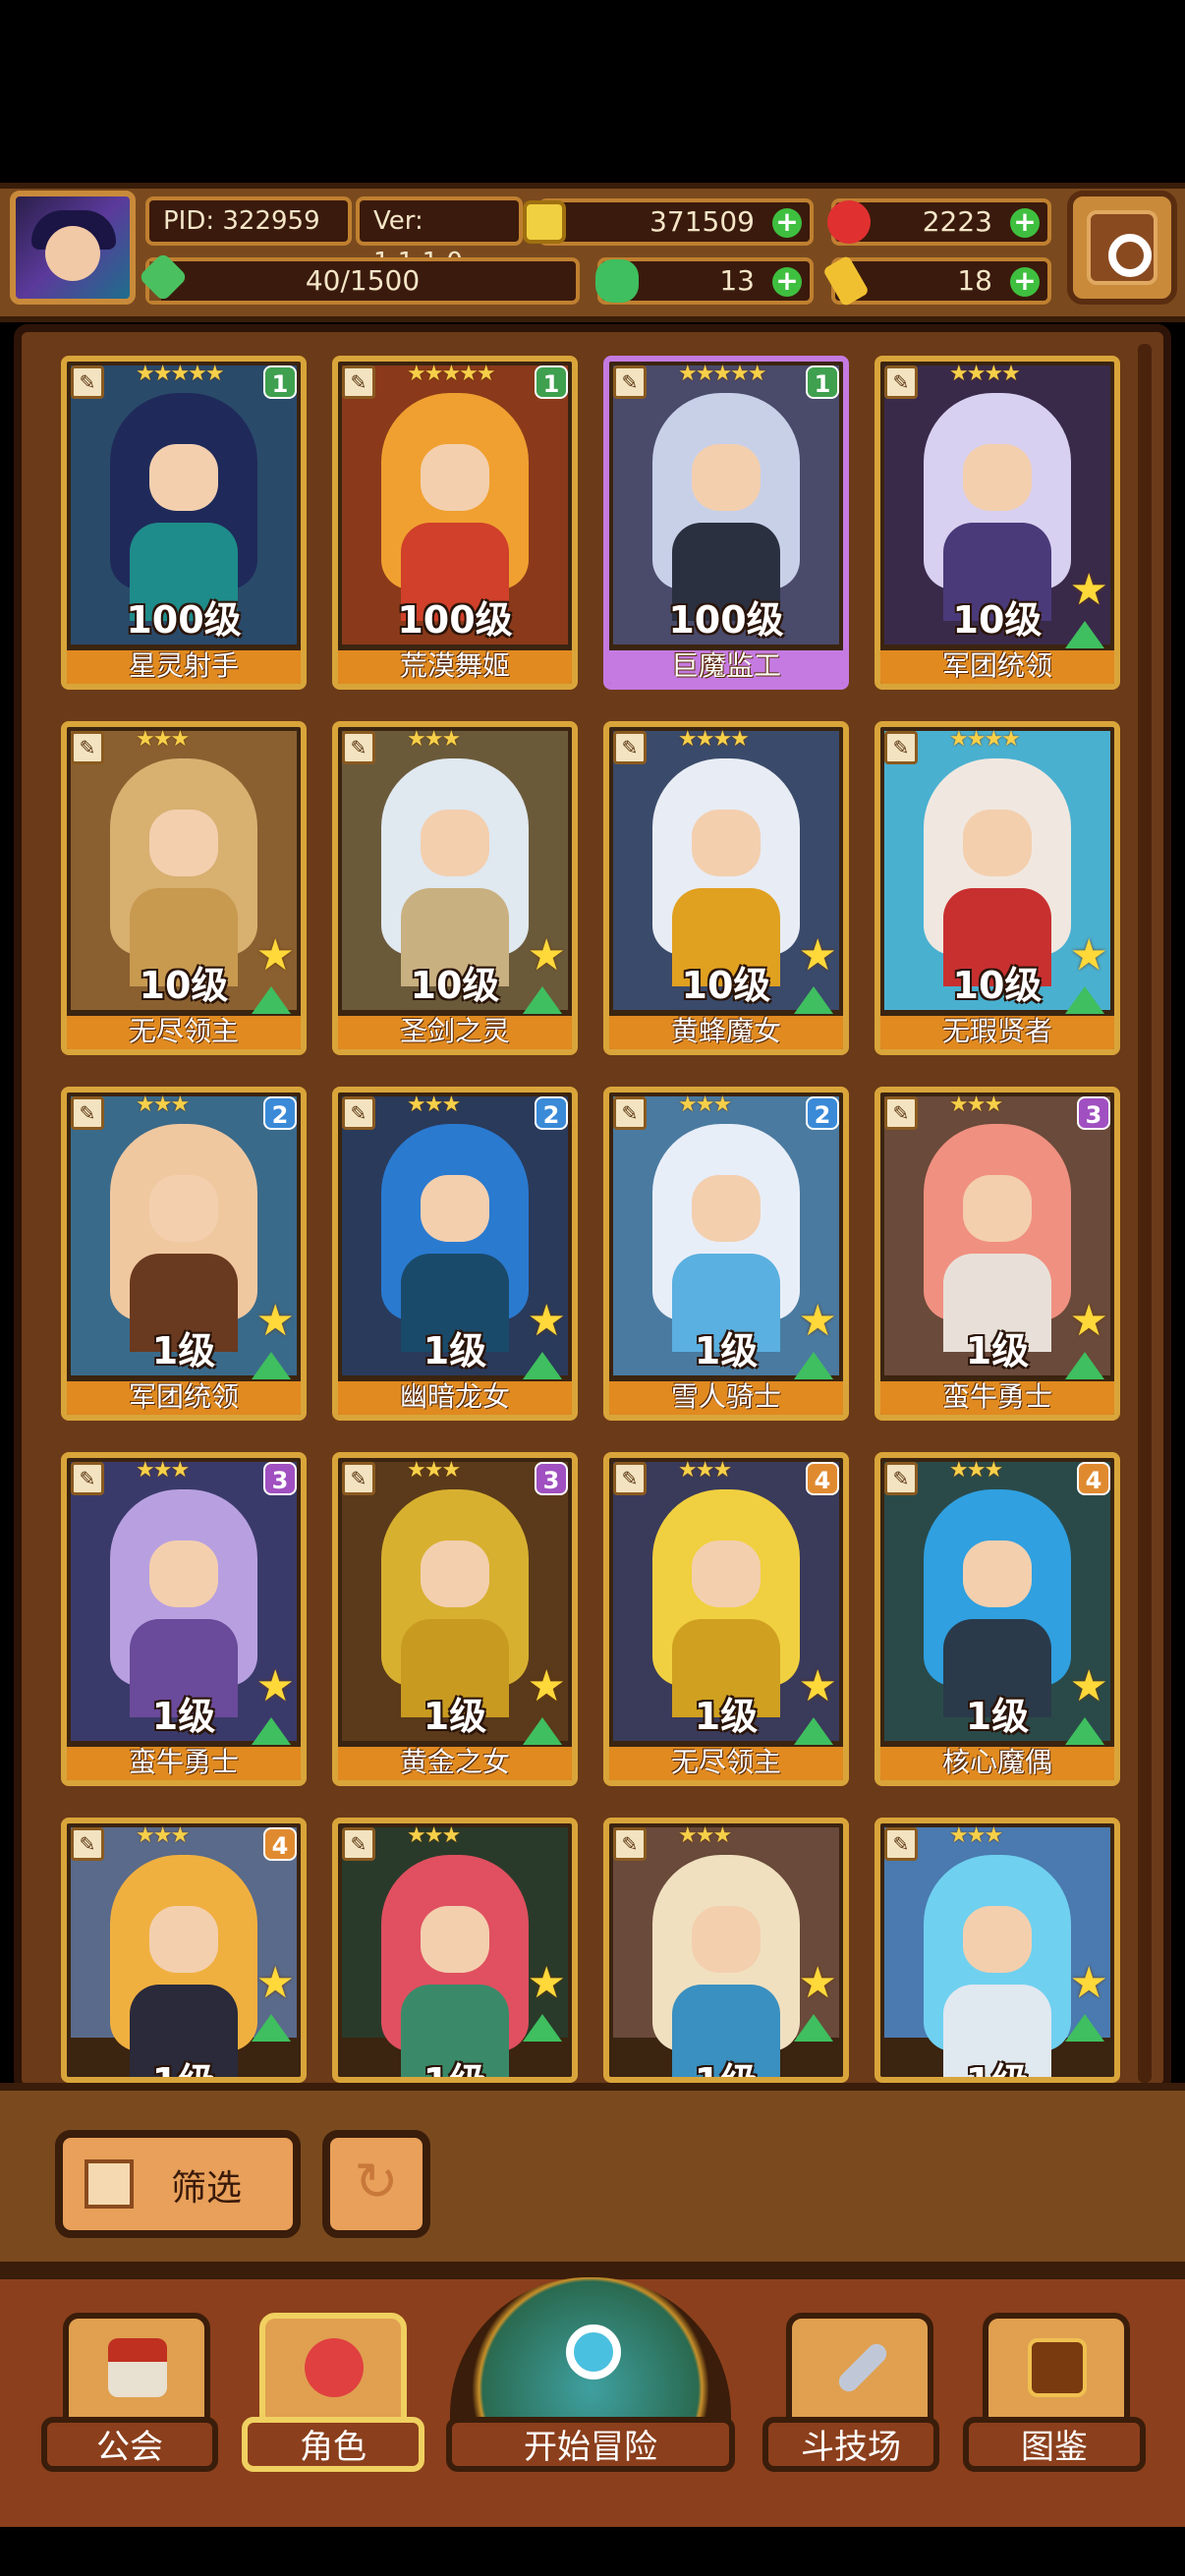  I want to click on nav-codex-label: 图鉴, so click(1054, 2444).